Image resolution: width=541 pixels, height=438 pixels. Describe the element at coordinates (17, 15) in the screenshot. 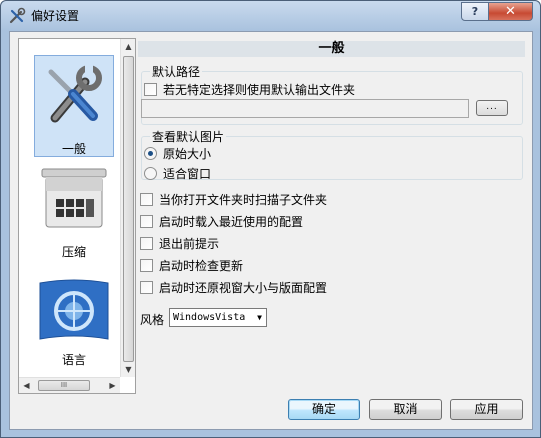

I see `tools-app-icon` at that location.